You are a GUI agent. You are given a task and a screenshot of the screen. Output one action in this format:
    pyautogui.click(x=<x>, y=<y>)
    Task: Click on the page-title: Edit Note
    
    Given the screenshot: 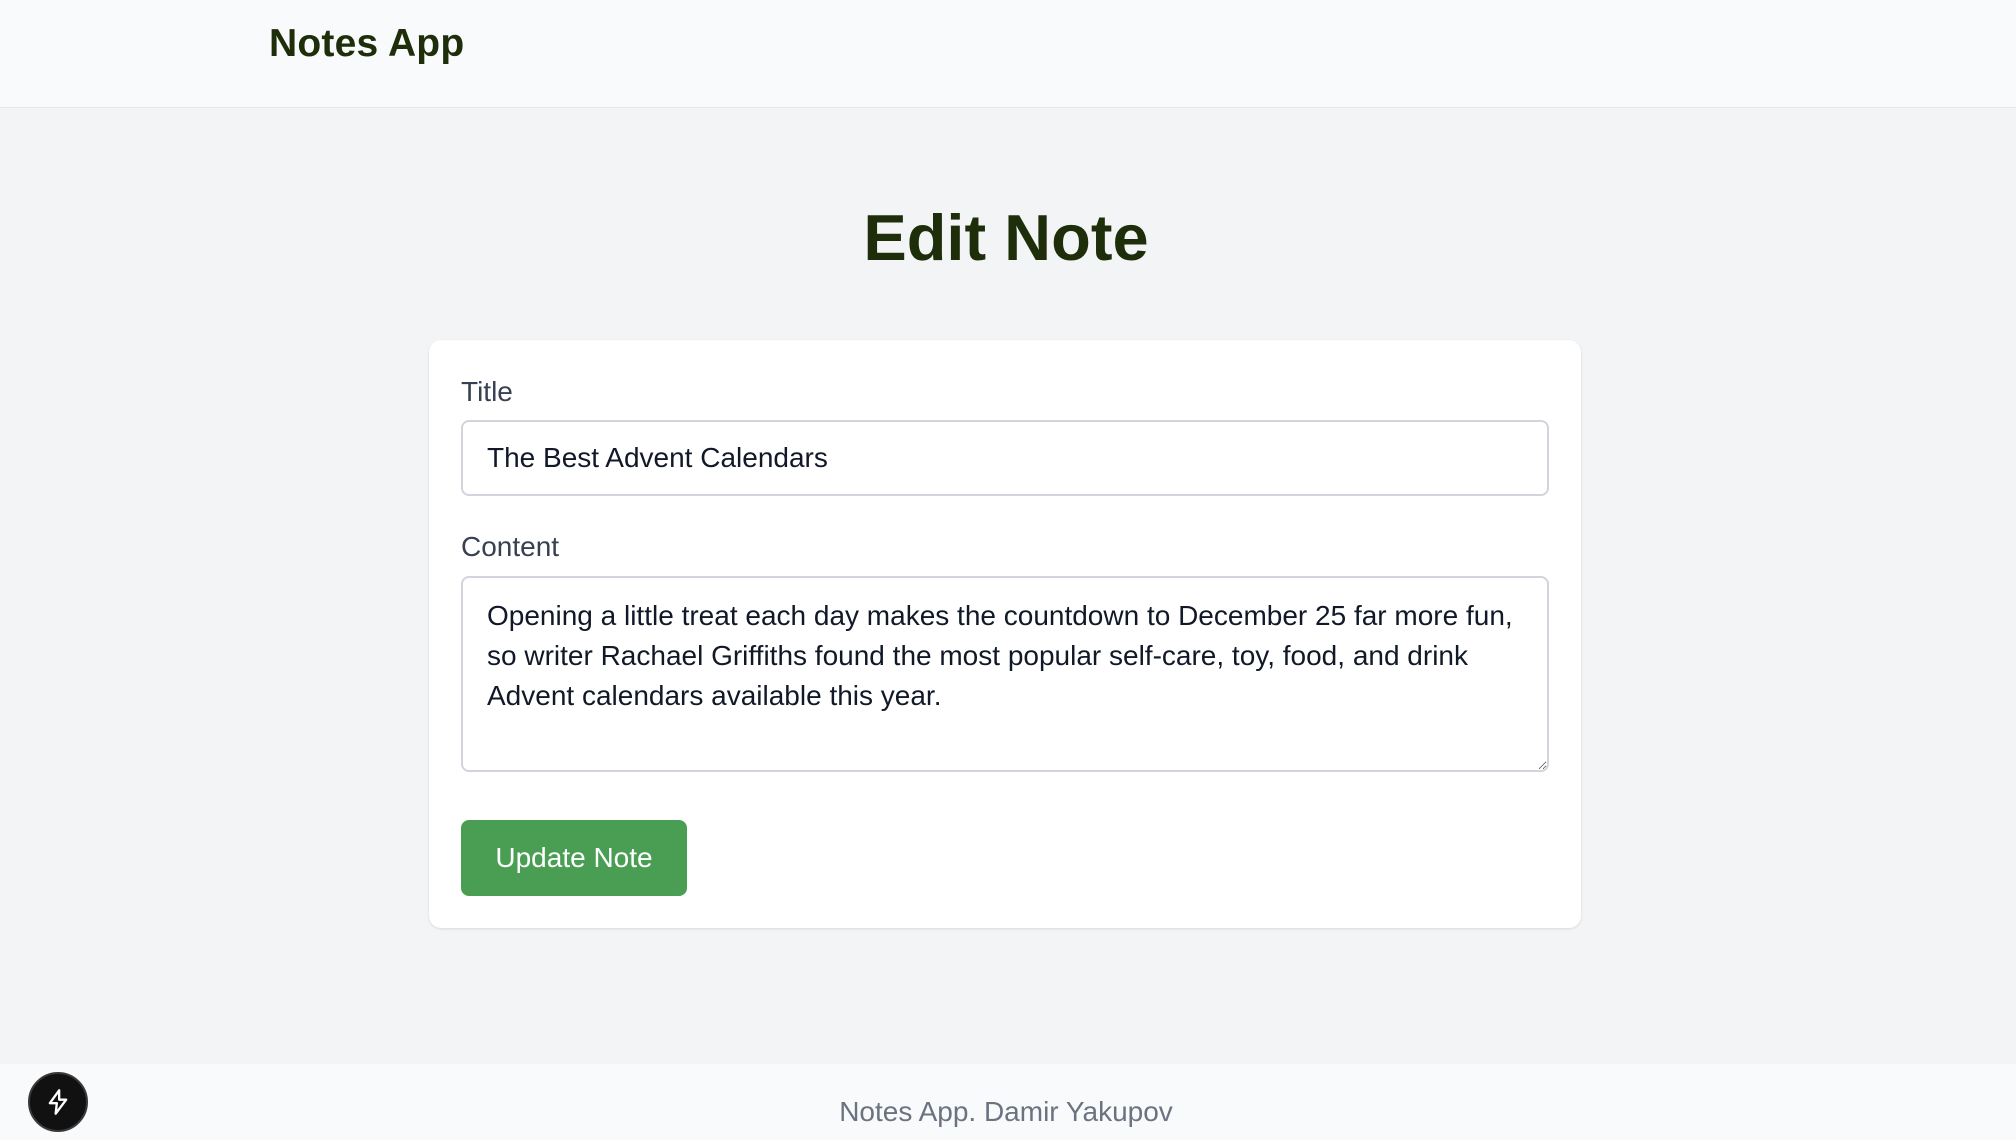 What is the action you would take?
    pyautogui.click(x=1006, y=237)
    